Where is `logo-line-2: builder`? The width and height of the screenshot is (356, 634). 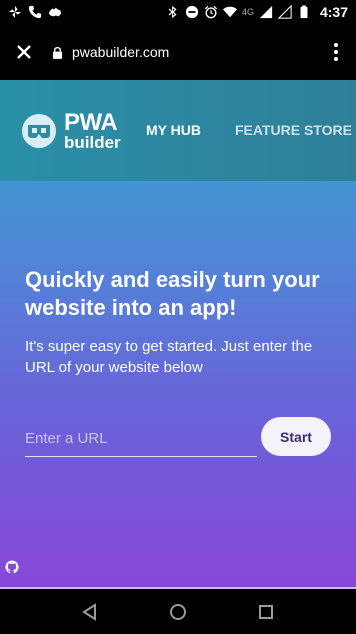
logo-line-2: builder is located at coordinates (92, 142).